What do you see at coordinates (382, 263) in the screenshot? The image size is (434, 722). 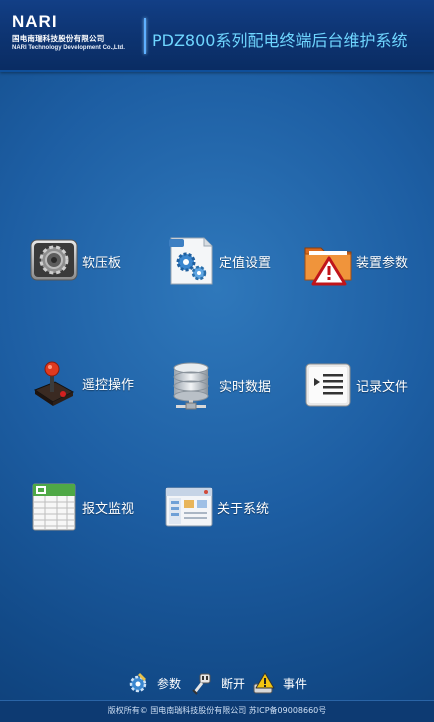 I see `menu-label: 装置参数` at bounding box center [382, 263].